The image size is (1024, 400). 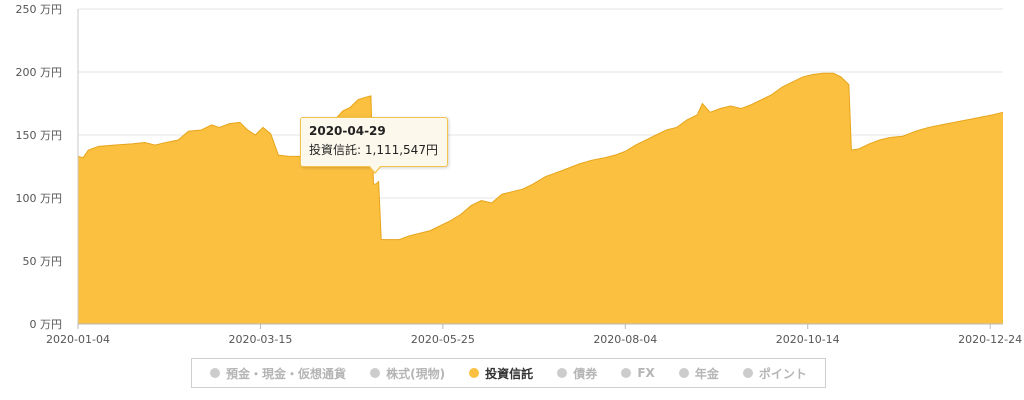 I want to click on legend-item-points: ポイント, so click(x=774, y=373).